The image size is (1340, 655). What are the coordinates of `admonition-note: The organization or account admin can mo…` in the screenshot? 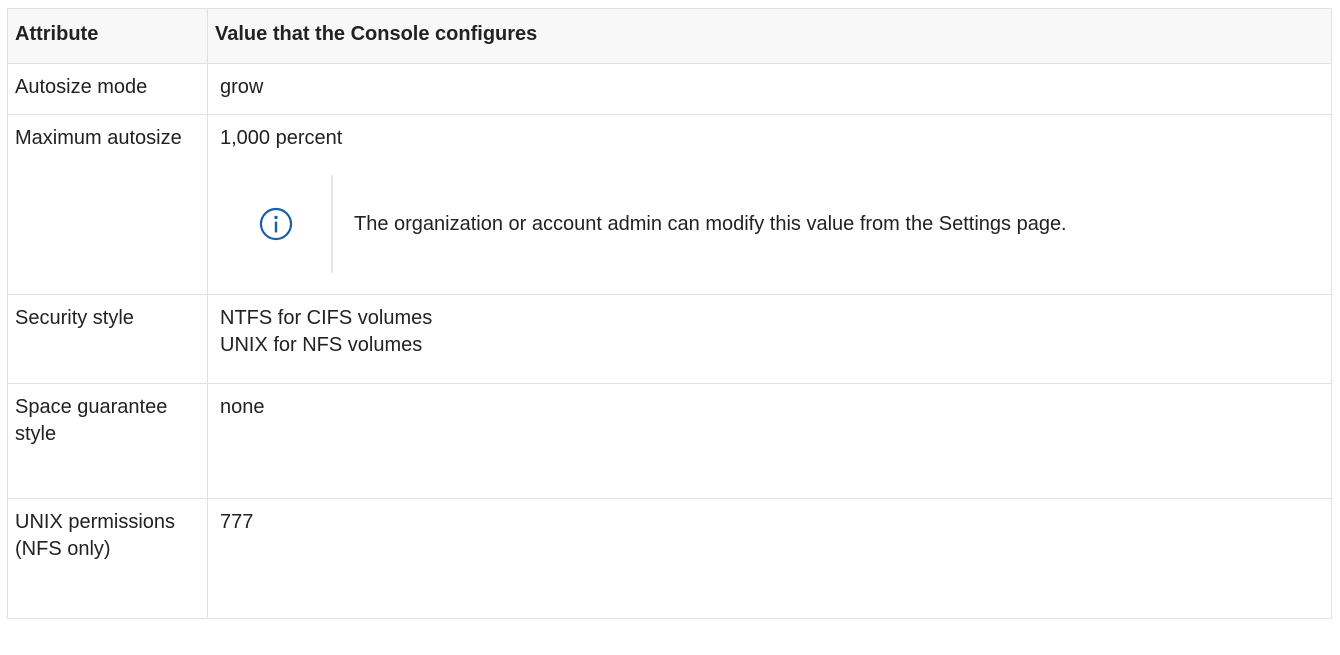 It's located at (770, 224).